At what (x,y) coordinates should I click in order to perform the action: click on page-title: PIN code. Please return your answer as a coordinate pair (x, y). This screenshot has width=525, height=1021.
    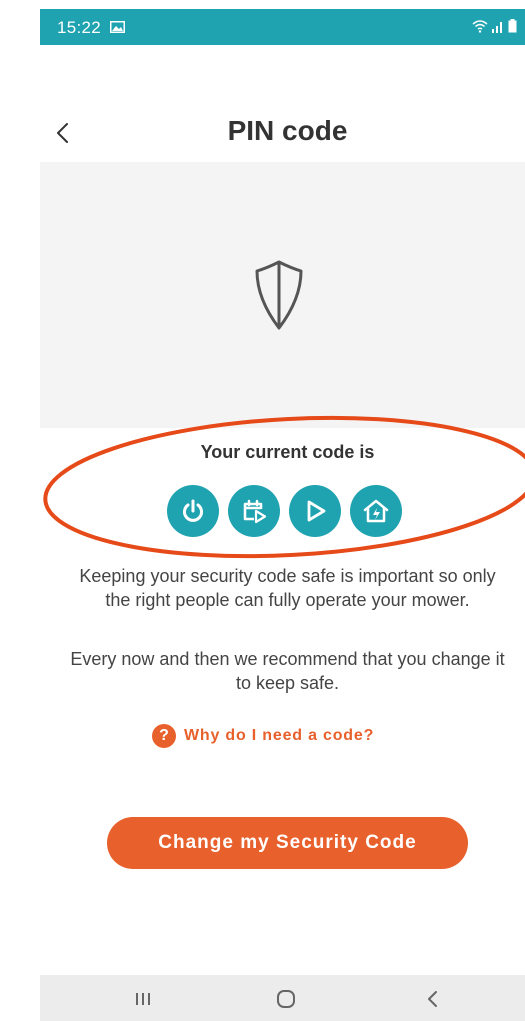
    Looking at the image, I should click on (287, 130).